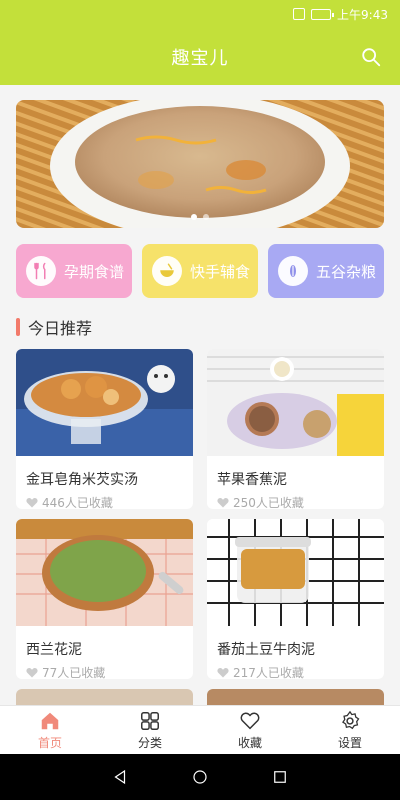  I want to click on favorites-count: 250人已收藏, so click(268, 502).